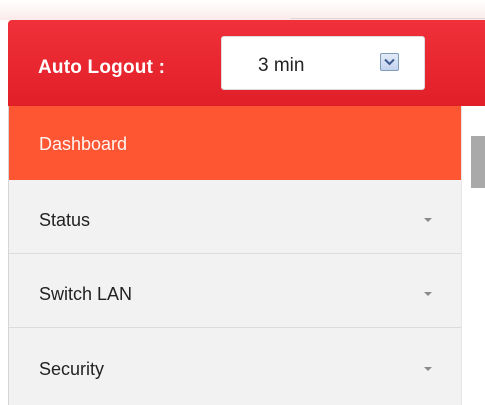  What do you see at coordinates (281, 65) in the screenshot?
I see `auto-logout-value: 3 min` at bounding box center [281, 65].